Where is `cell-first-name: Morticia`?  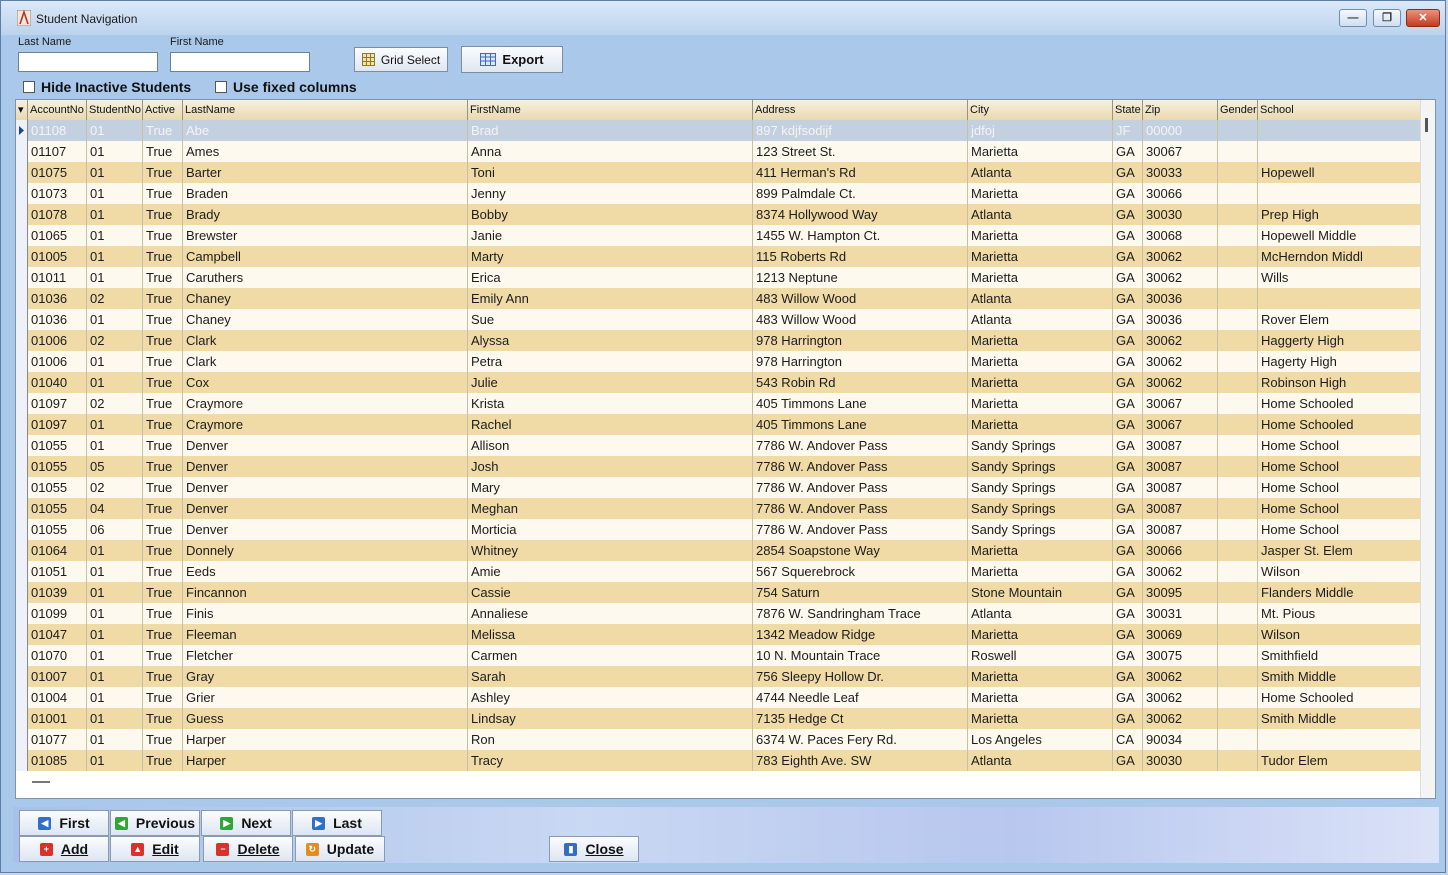
cell-first-name: Morticia is located at coordinates (610, 529).